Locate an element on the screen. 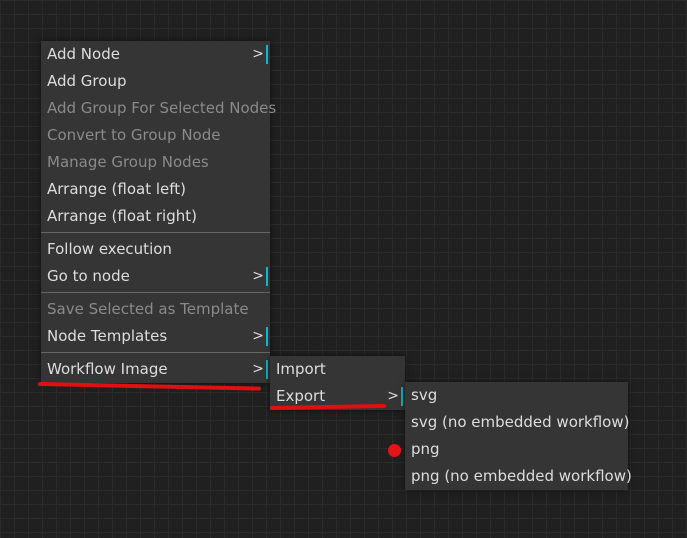 This screenshot has height=538, width=687. menu-item-convert-to-group-node: Convert to Group Node is located at coordinates (155, 135).